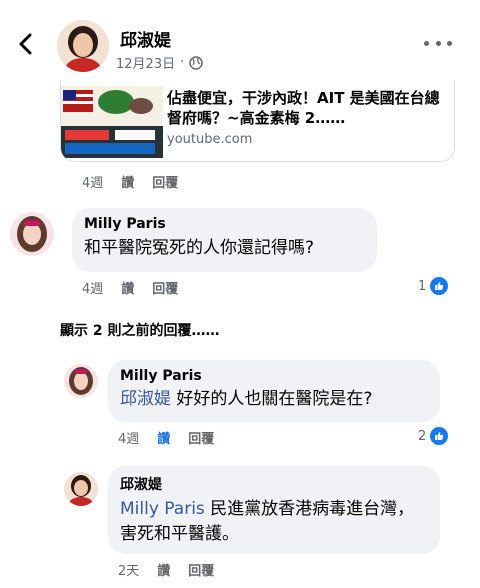  What do you see at coordinates (438, 43) in the screenshot?
I see `more-options-button` at bounding box center [438, 43].